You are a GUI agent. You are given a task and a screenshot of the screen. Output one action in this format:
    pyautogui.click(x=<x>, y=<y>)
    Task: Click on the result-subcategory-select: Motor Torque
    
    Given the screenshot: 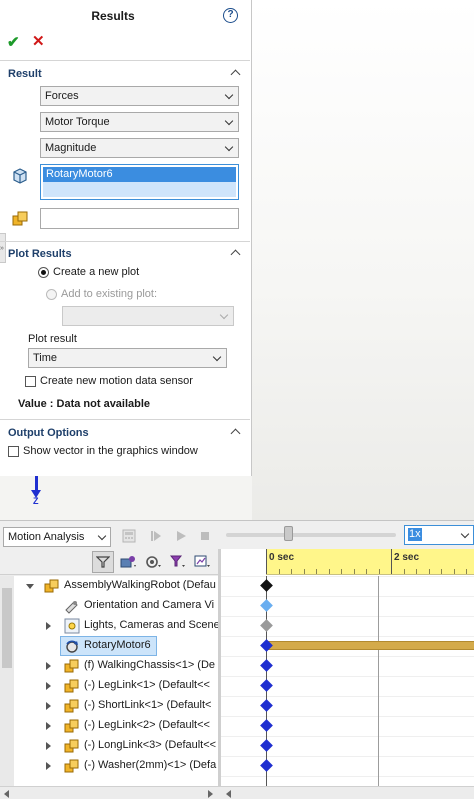 What is the action you would take?
    pyautogui.click(x=139, y=122)
    